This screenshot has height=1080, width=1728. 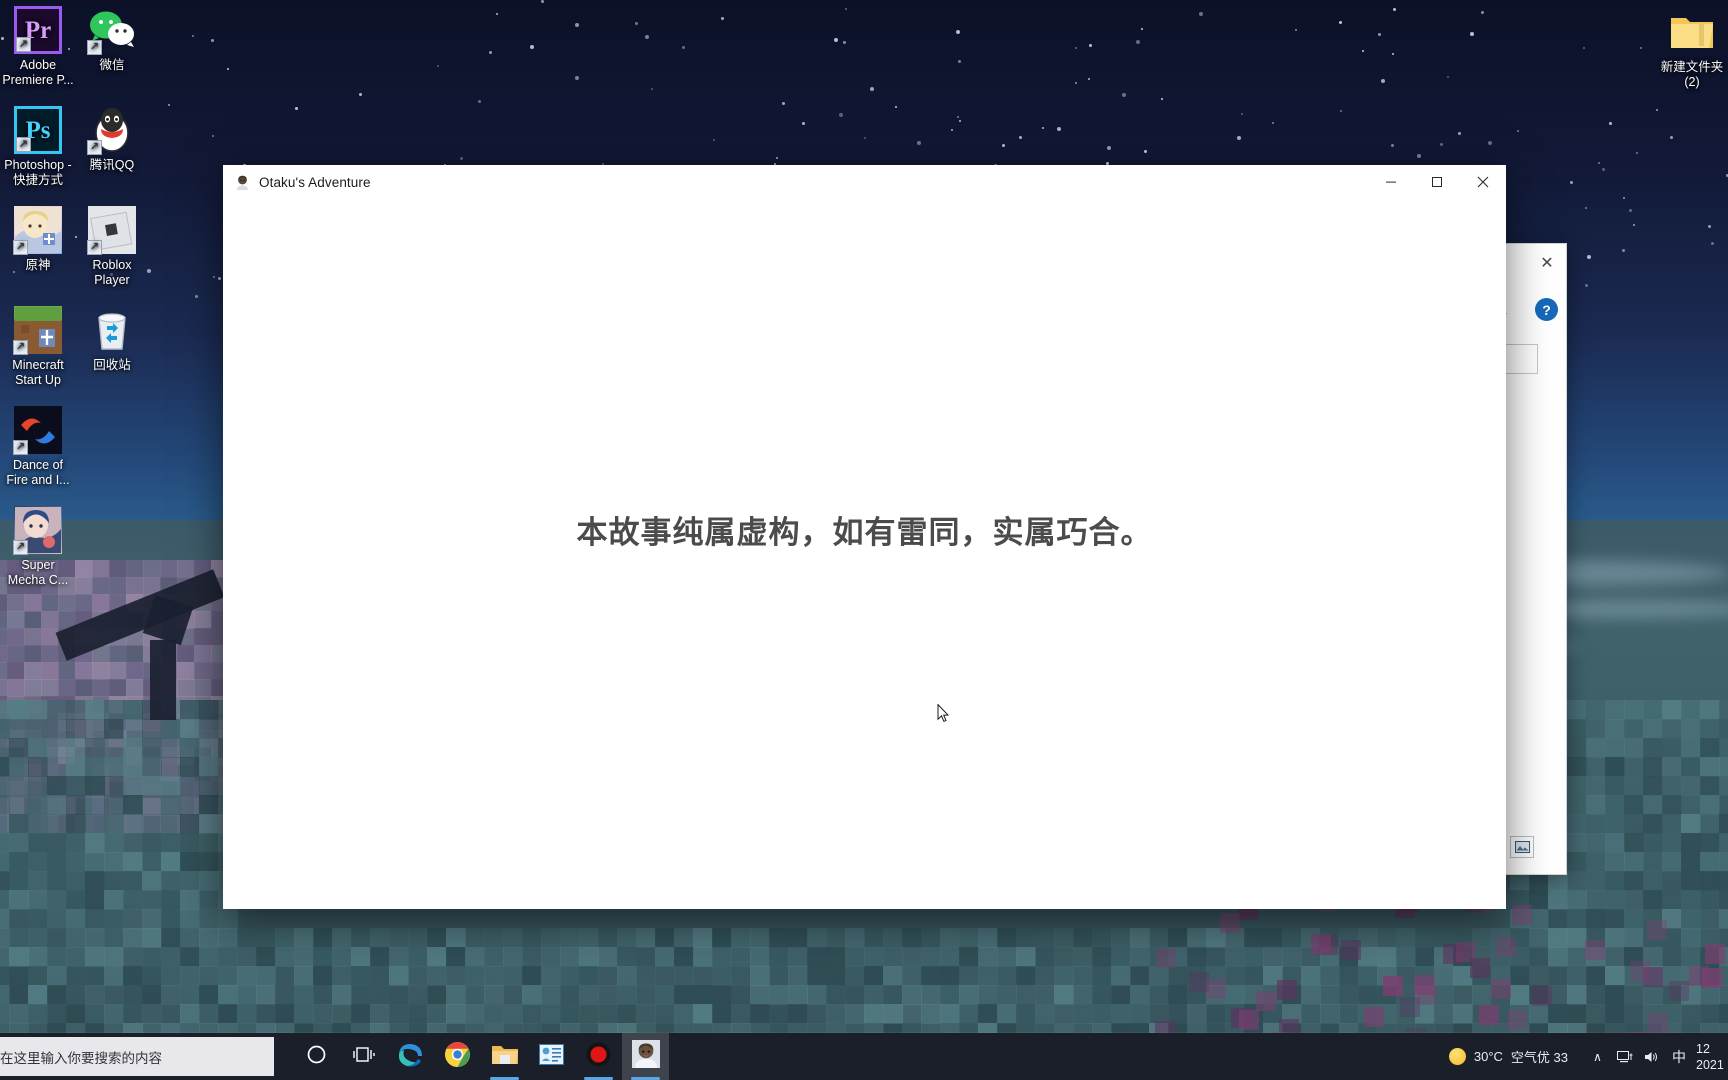 I want to click on maximize-button, so click(x=1437, y=182).